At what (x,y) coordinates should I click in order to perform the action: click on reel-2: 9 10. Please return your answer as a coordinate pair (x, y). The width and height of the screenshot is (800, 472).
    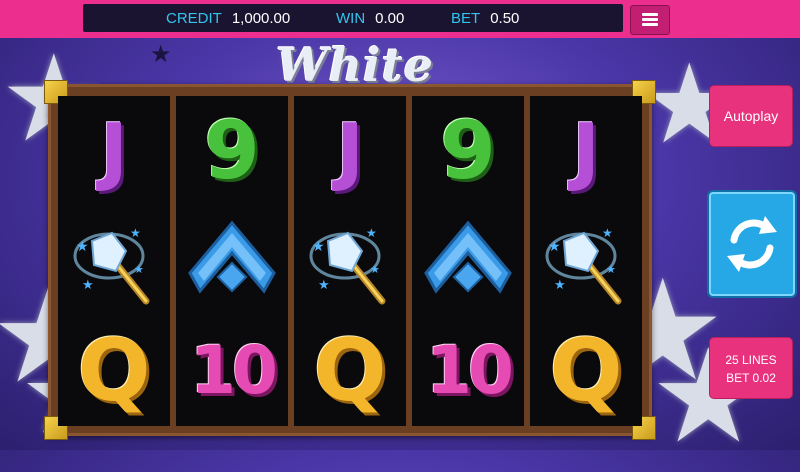
    Looking at the image, I should click on (232, 261).